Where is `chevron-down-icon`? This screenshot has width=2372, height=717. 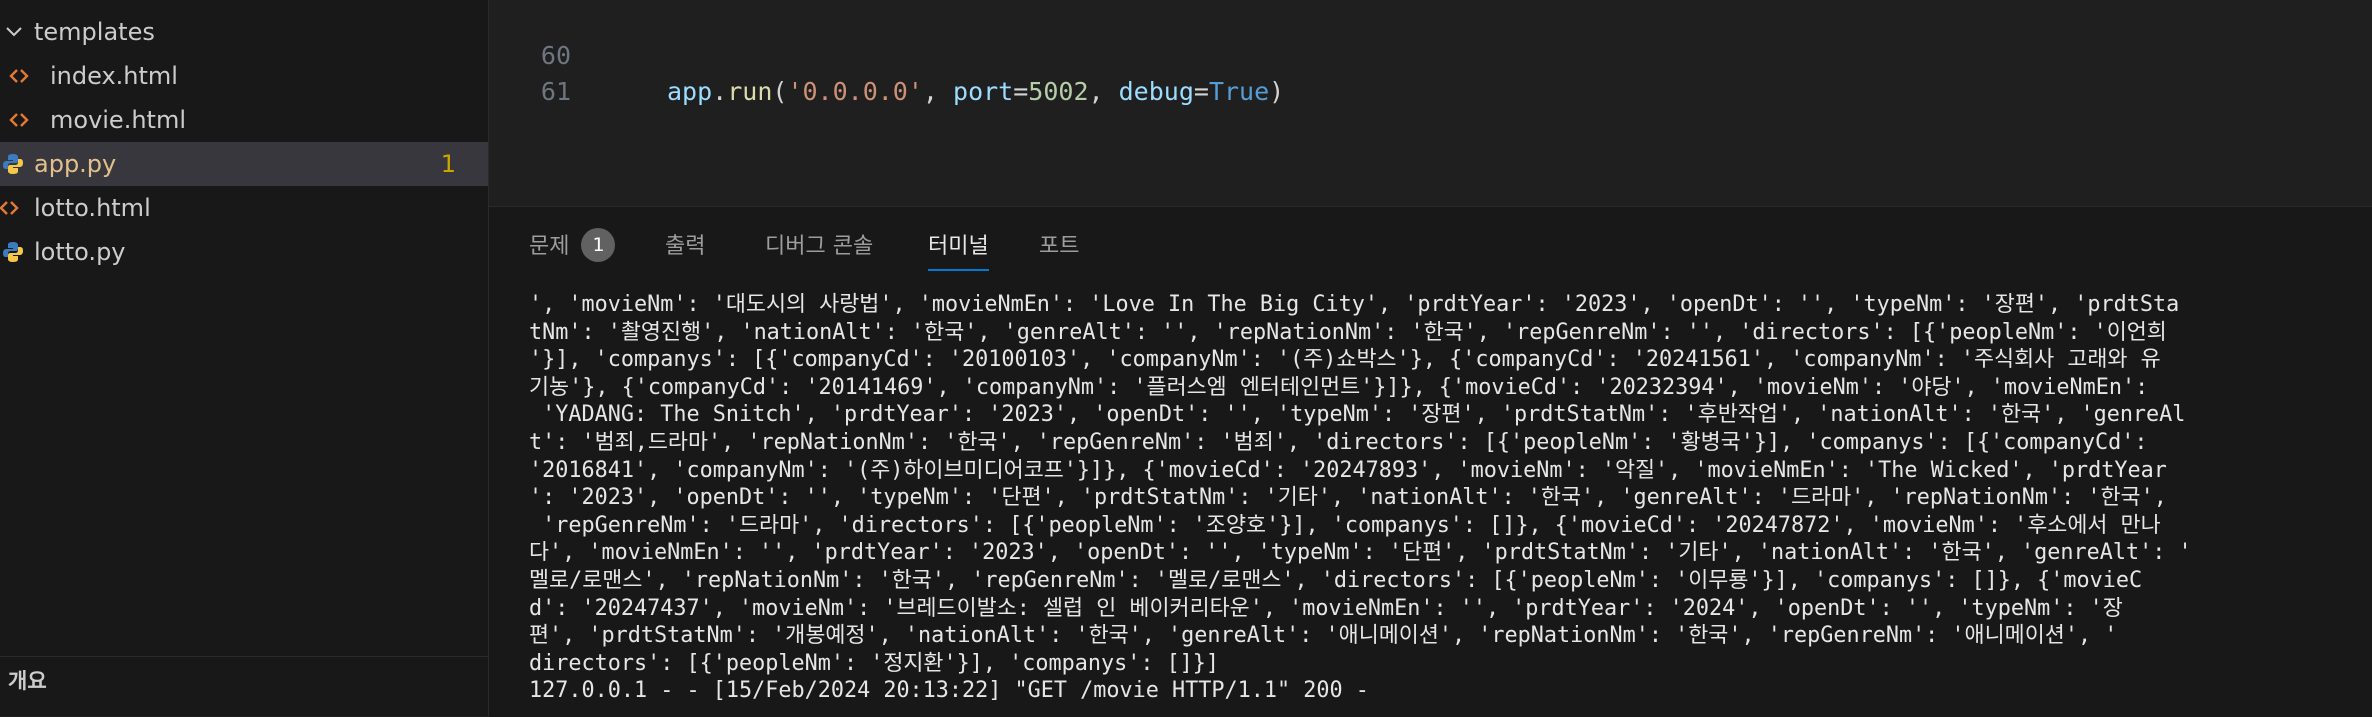
chevron-down-icon is located at coordinates (14, 32).